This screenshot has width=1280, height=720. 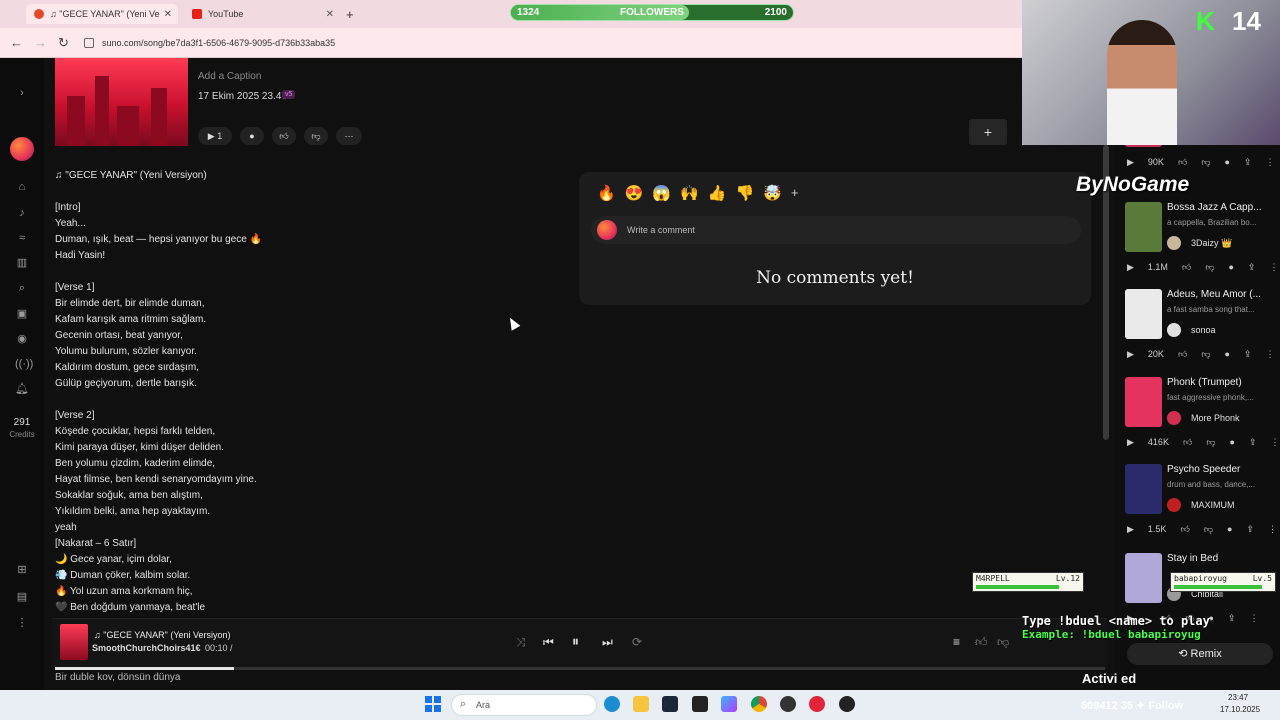 I want to click on player-like-icon: 👍︎, so click(x=981, y=642).